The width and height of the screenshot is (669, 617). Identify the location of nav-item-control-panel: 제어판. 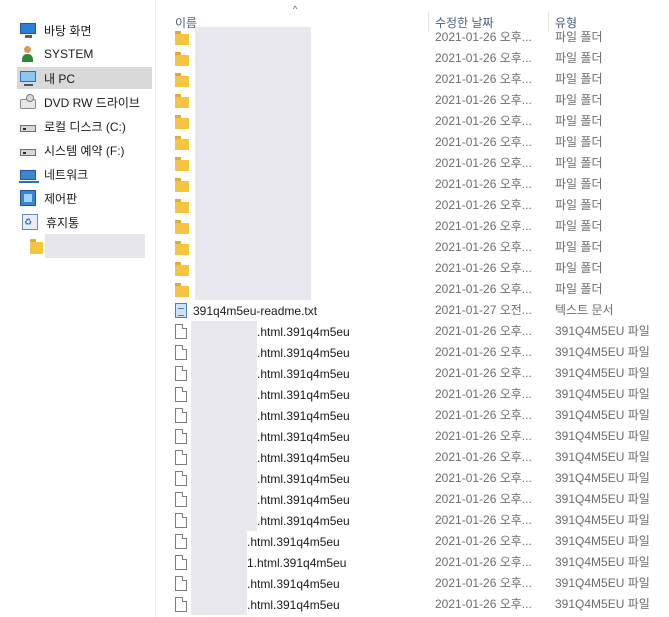
(84, 198).